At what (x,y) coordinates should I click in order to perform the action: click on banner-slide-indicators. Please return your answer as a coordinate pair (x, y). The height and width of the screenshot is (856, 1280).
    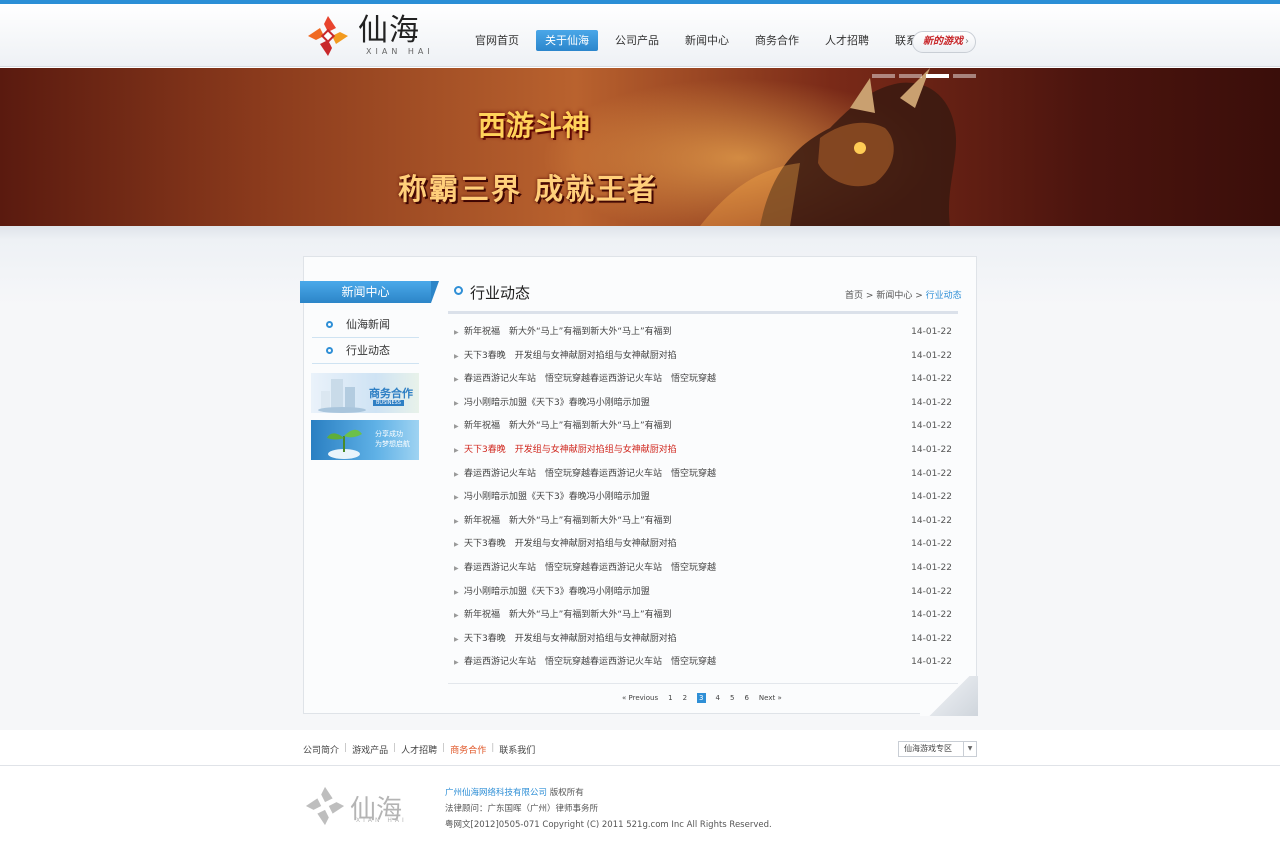
    Looking at the image, I should click on (926, 76).